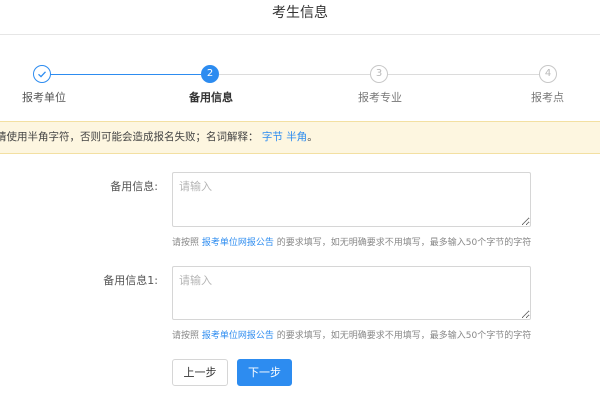 This screenshot has width=600, height=403. I want to click on notice-banner: 请使用半角字符，否则可能会造成报名失败；名词解释： 字节 半角。, so click(300, 137).